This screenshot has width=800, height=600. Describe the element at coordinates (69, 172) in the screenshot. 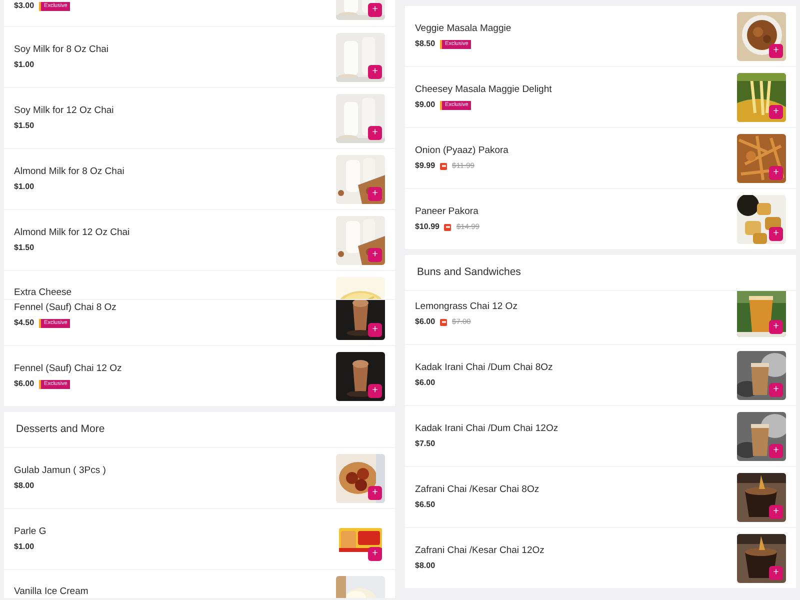

I see `item-name: Almond Milk for 8 Oz Chai` at that location.